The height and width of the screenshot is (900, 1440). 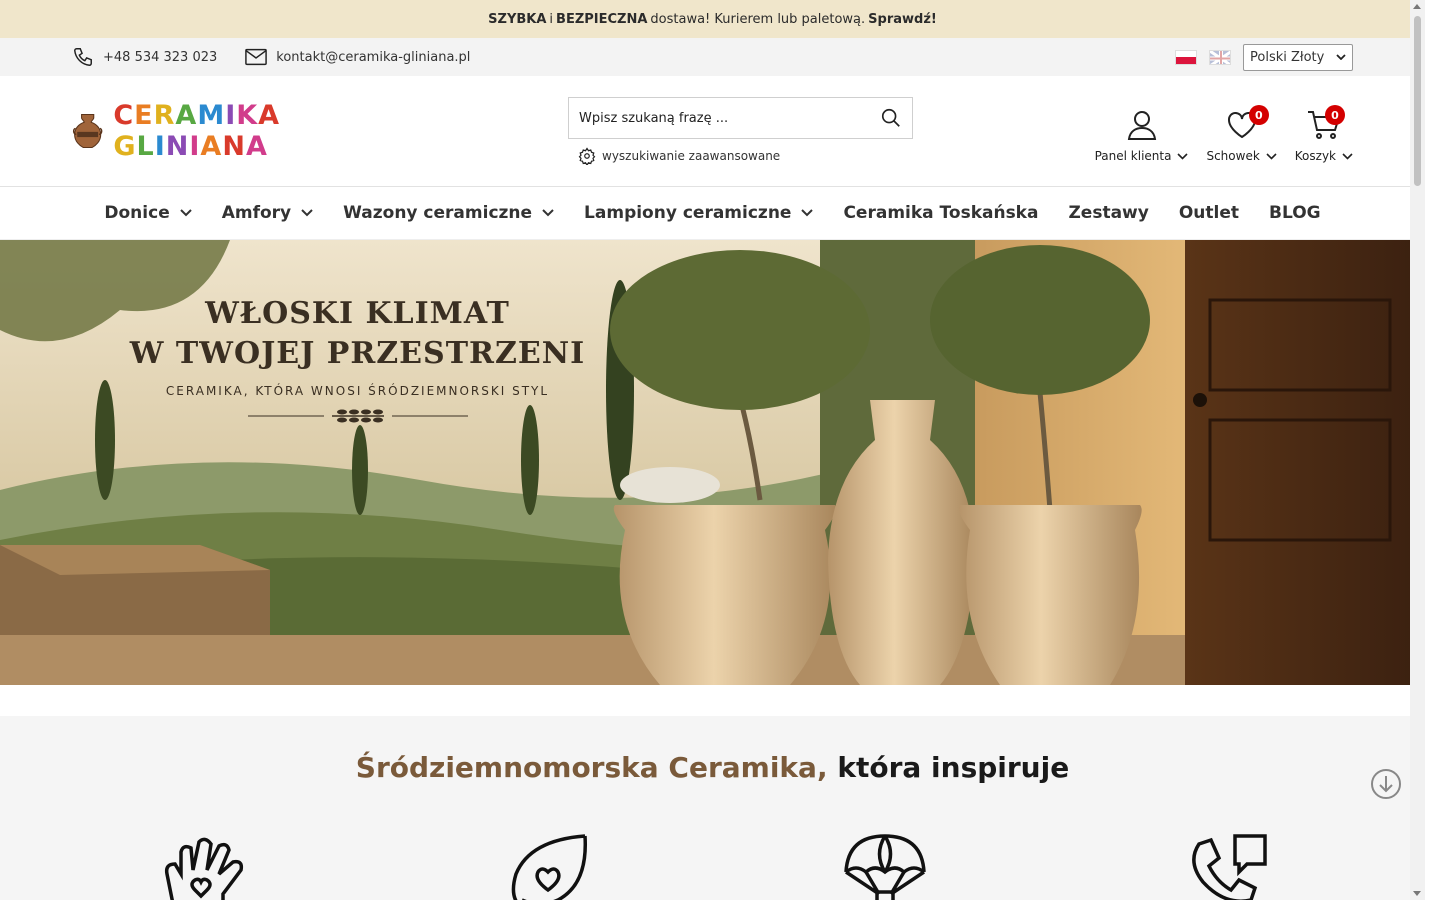 I want to click on phone-link: +48 534 323 023, so click(x=144, y=57).